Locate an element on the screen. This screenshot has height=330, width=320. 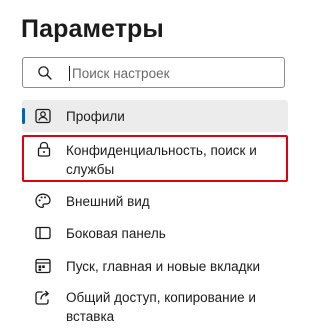
sidebar-item-start-home-tabs: Пуск, главная и новые вкладки is located at coordinates (155, 266).